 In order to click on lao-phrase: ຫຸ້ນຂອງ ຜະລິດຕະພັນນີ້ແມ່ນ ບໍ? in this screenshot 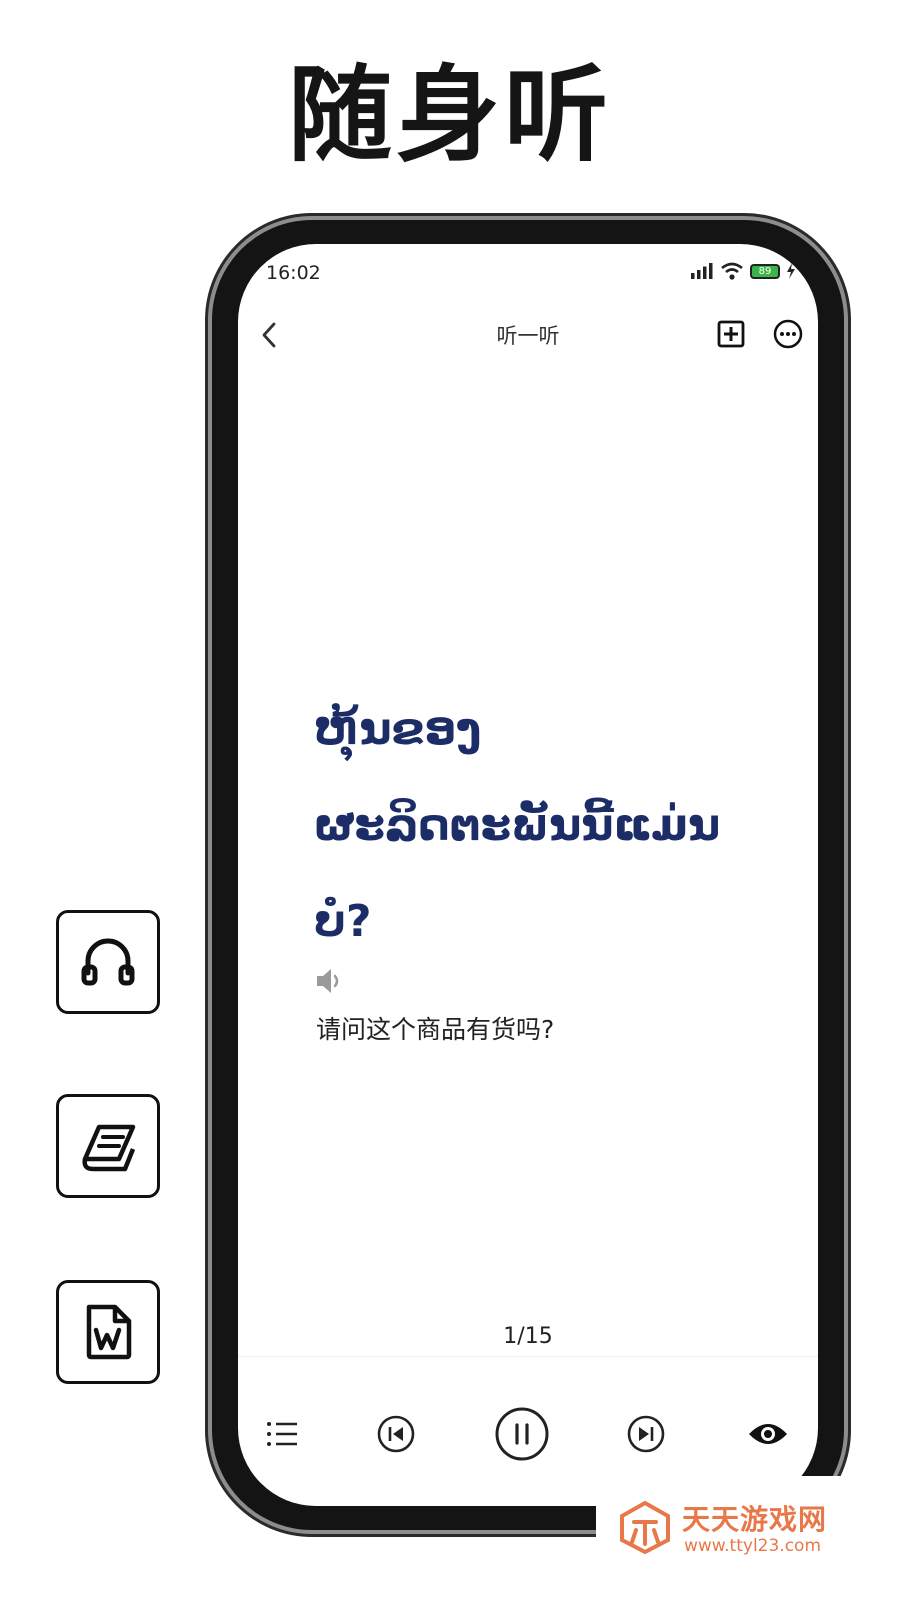, I will do `click(549, 826)`.